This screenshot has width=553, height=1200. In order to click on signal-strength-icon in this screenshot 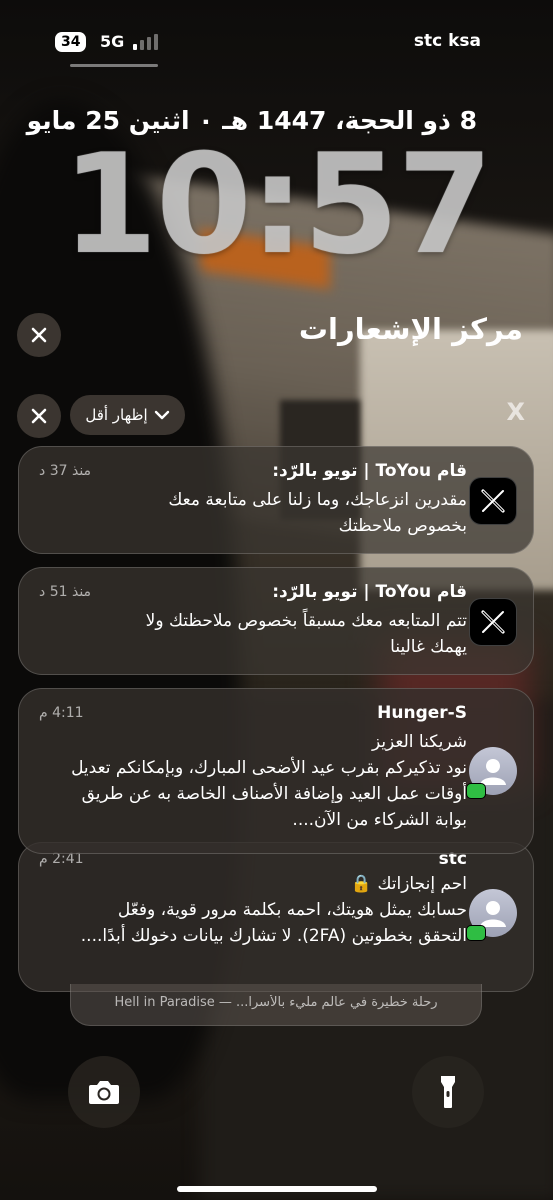, I will do `click(145, 42)`.